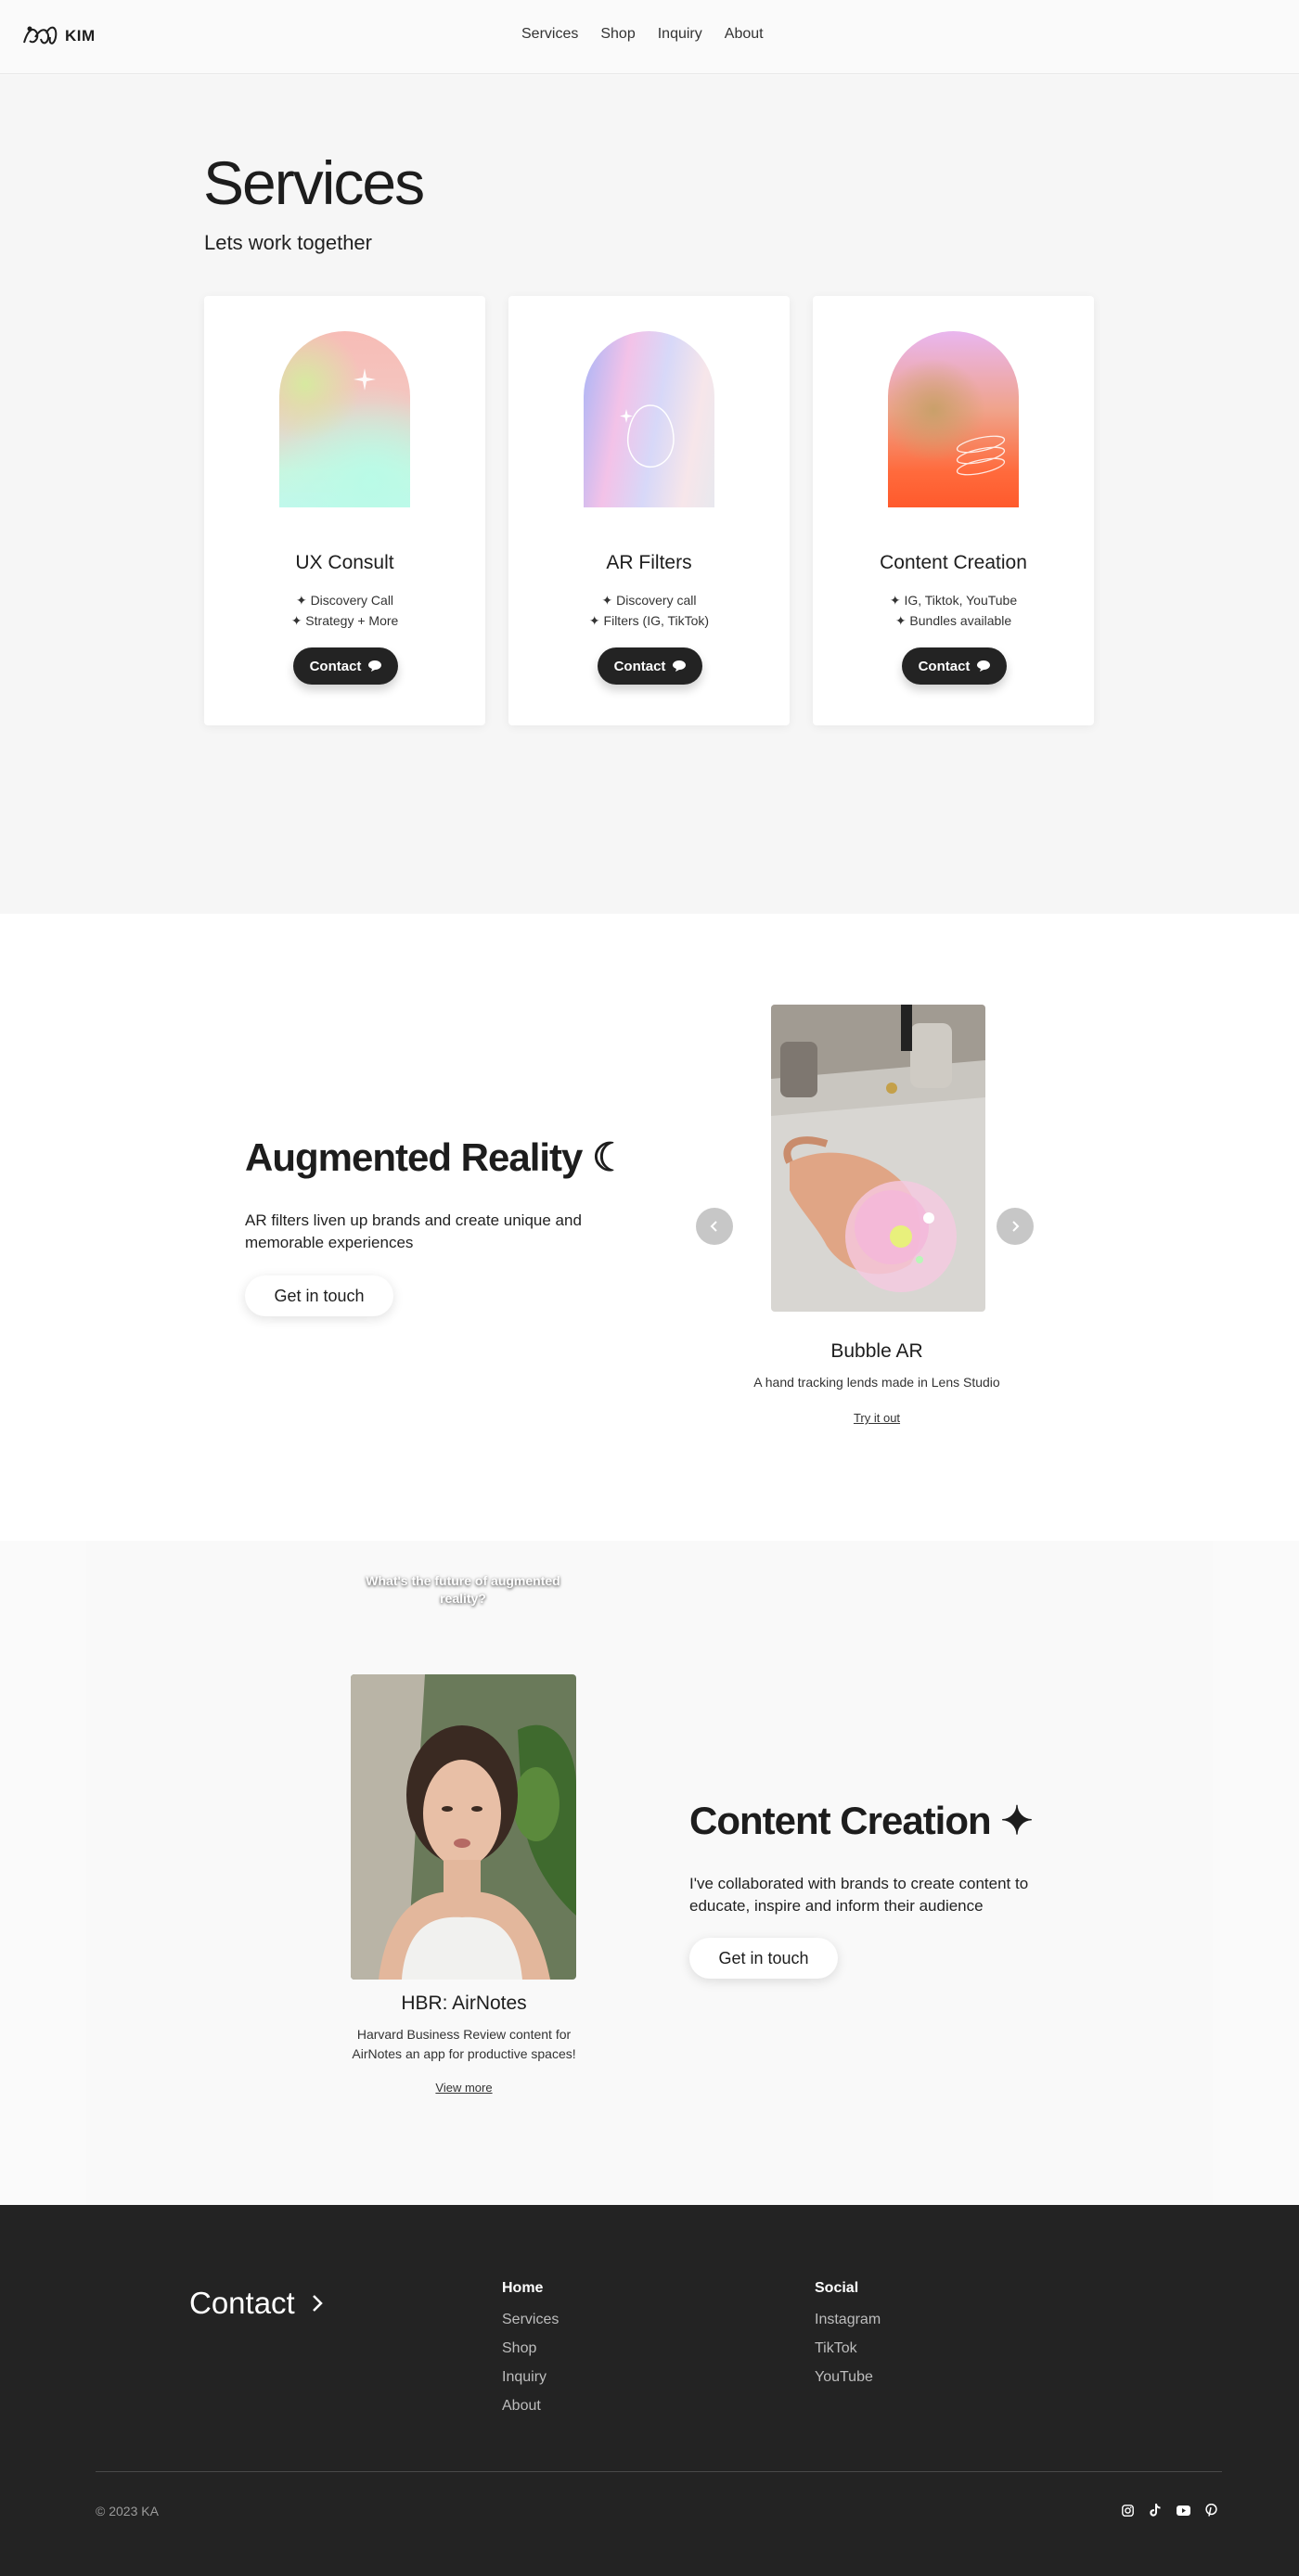 The image size is (1299, 2576). I want to click on nav-inquiry: Inquiry, so click(680, 34).